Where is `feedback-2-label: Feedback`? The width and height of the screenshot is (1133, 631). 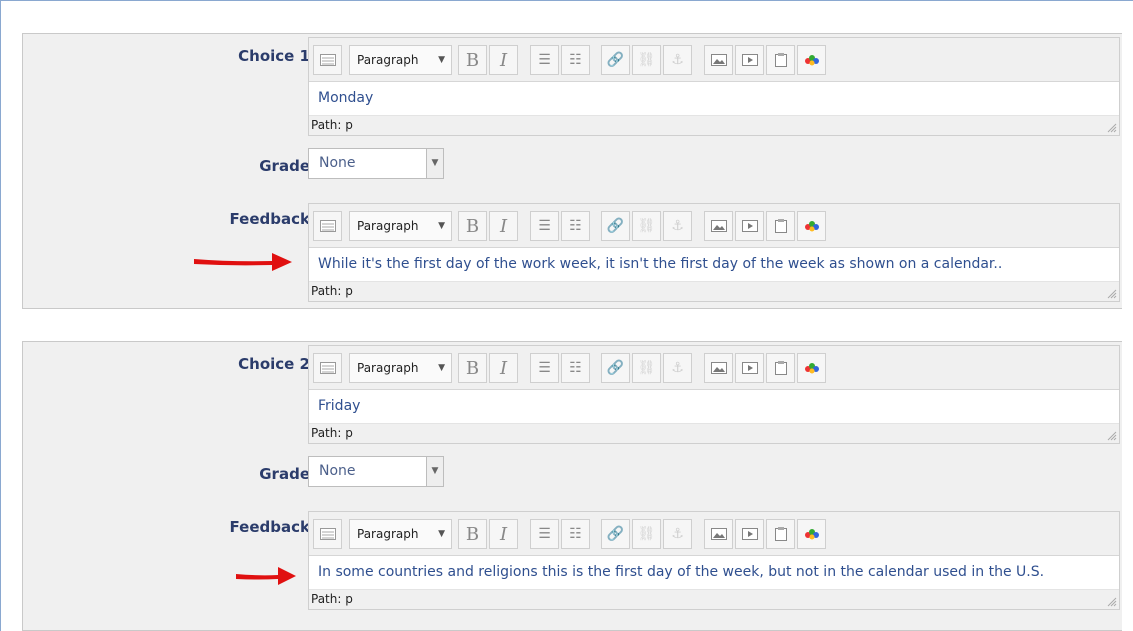
feedback-2-label: Feedback is located at coordinates (269, 527).